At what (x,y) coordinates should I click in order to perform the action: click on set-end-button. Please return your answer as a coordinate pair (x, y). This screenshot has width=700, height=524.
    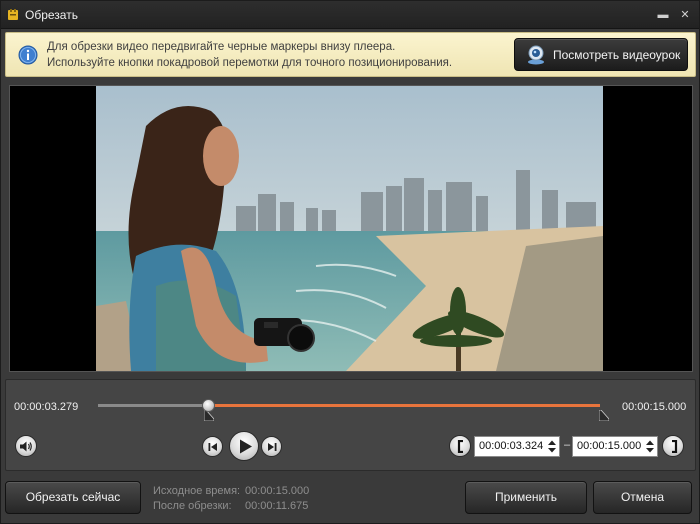
    Looking at the image, I should click on (673, 446).